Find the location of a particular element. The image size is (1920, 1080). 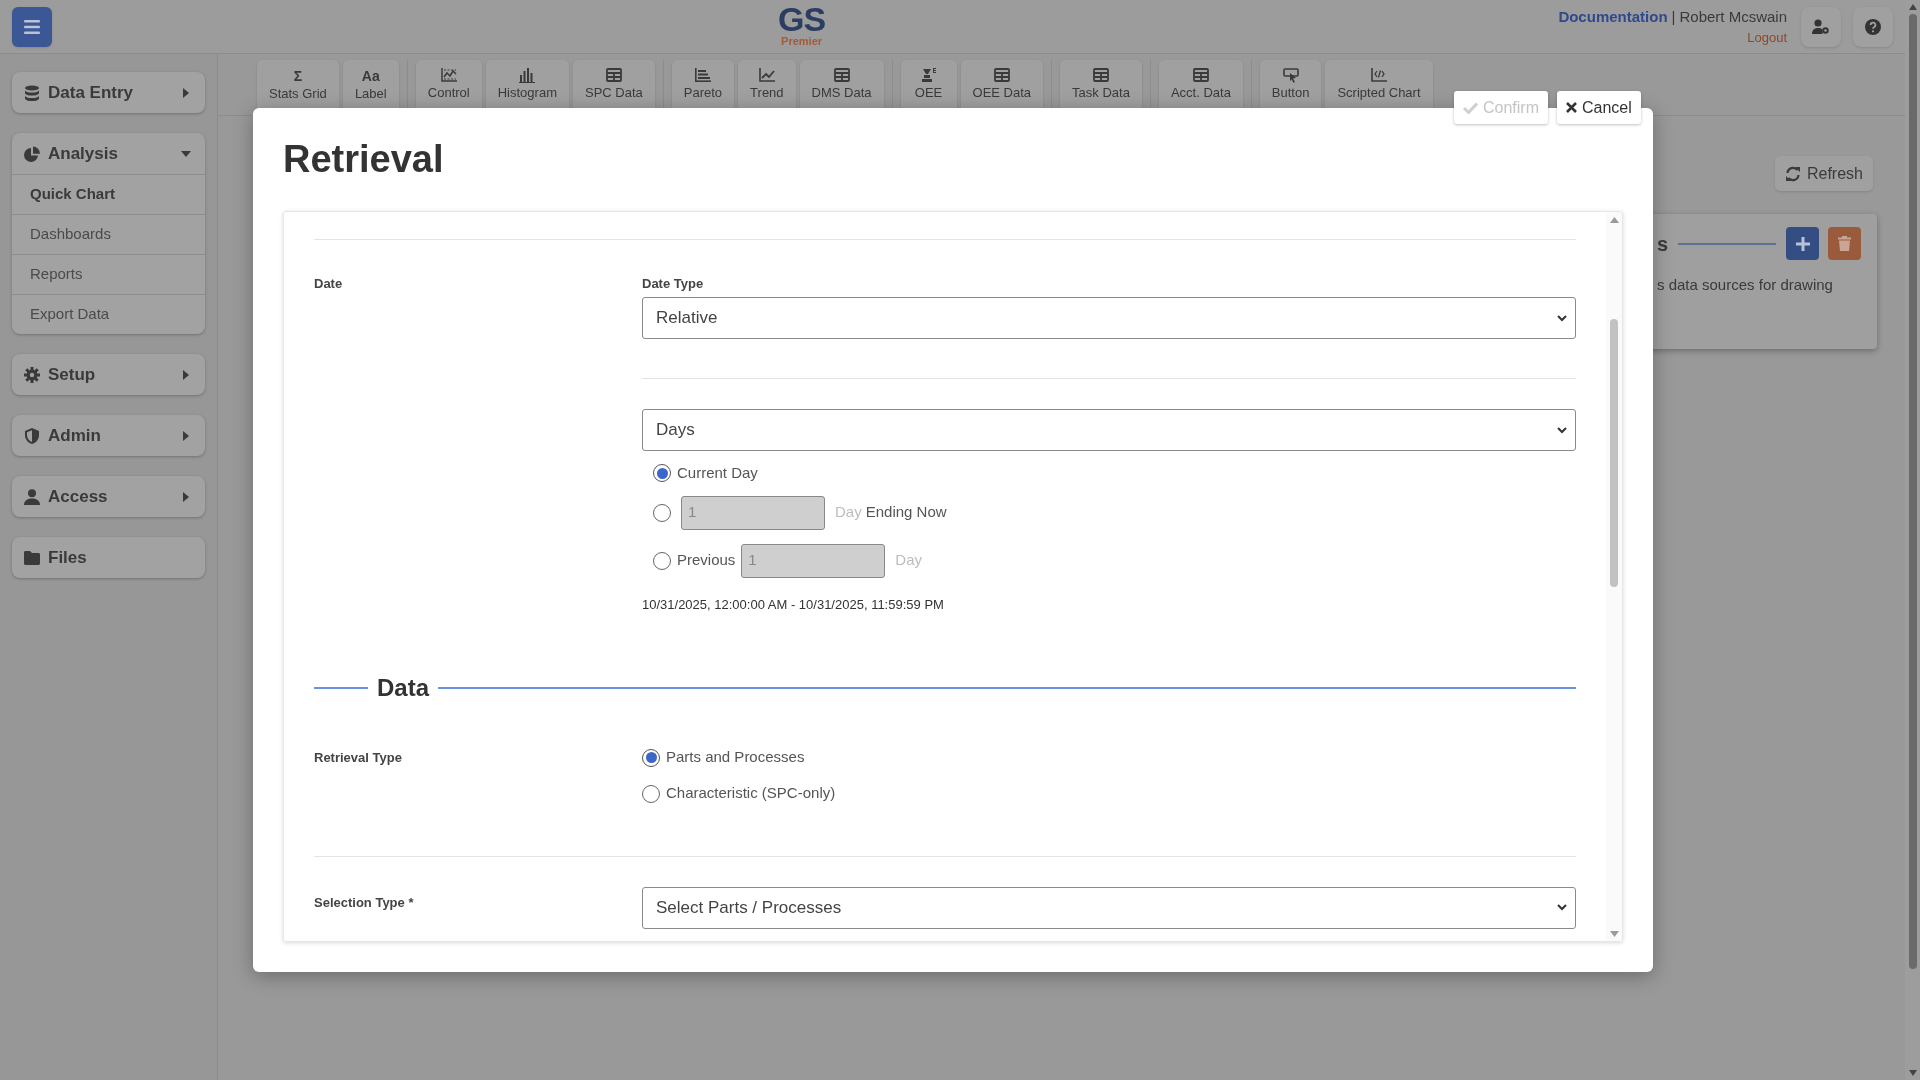

toolbar-button: Task Data is located at coordinates (1101, 84).